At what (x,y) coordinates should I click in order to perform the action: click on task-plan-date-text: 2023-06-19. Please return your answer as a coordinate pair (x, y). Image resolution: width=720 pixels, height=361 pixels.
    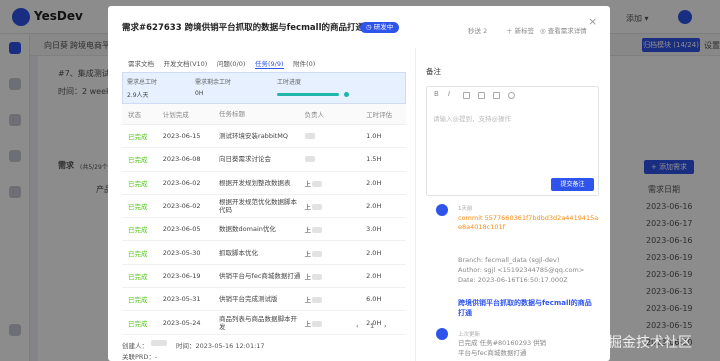
    Looking at the image, I should click on (181, 275).